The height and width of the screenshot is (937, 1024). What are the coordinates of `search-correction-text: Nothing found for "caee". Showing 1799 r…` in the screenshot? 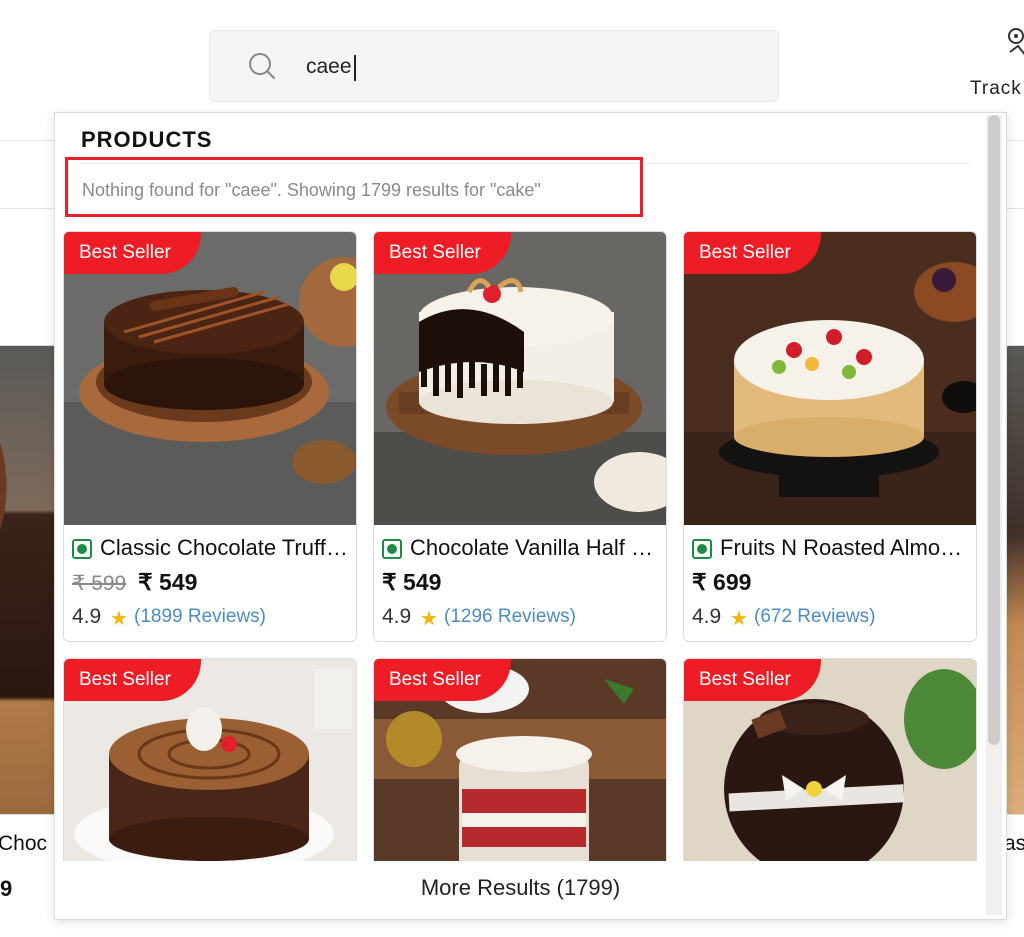 It's located at (311, 190).